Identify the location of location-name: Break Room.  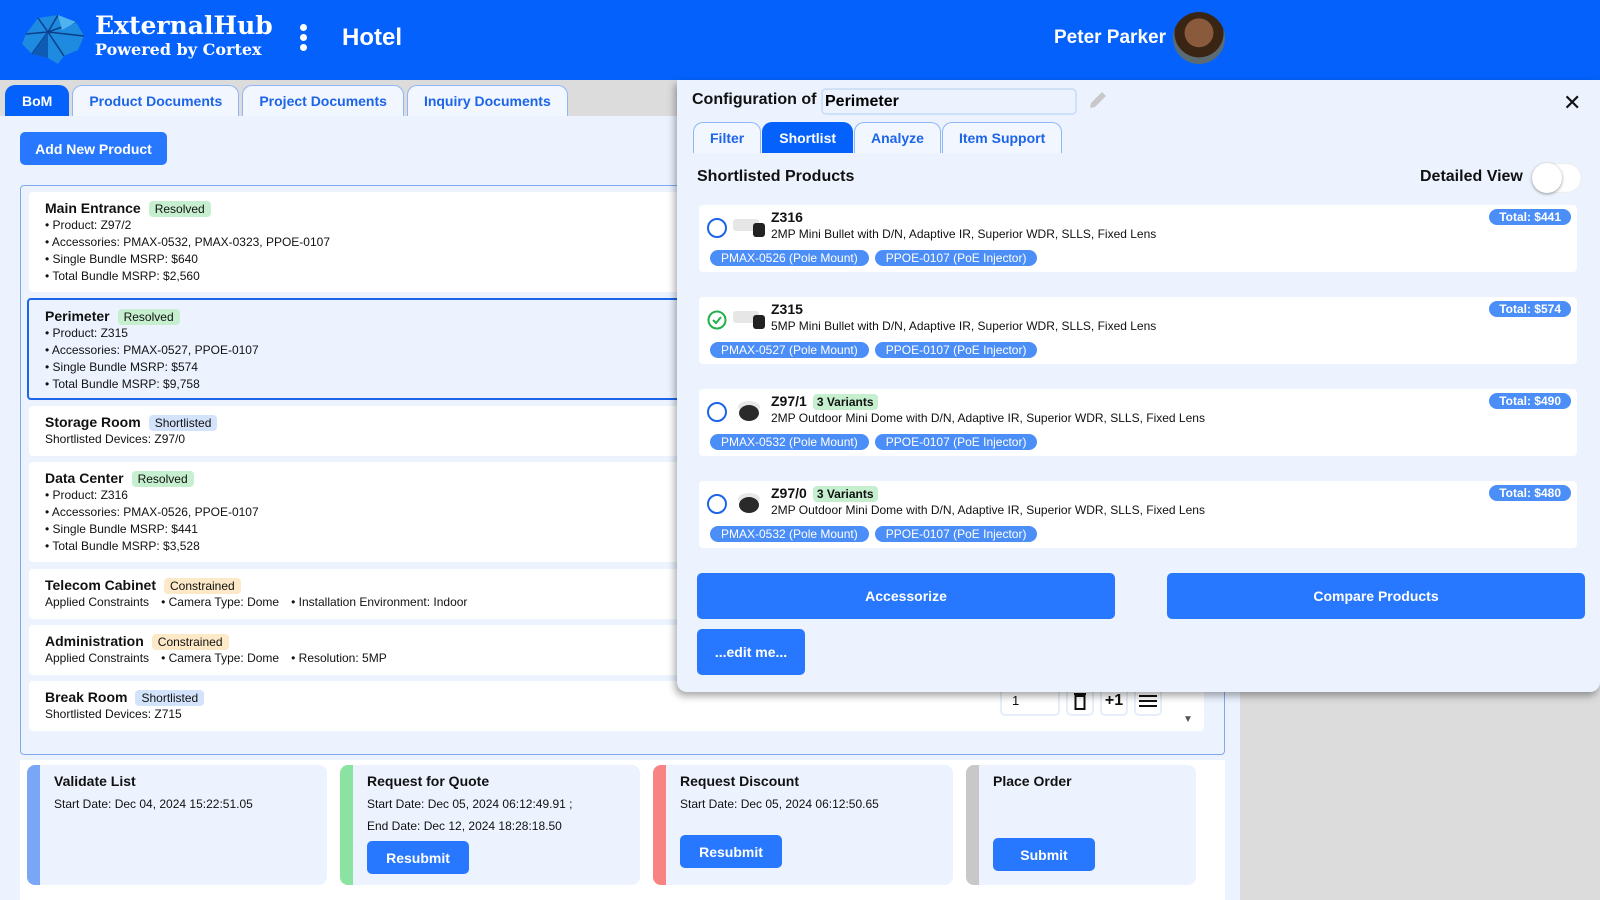
(86, 697).